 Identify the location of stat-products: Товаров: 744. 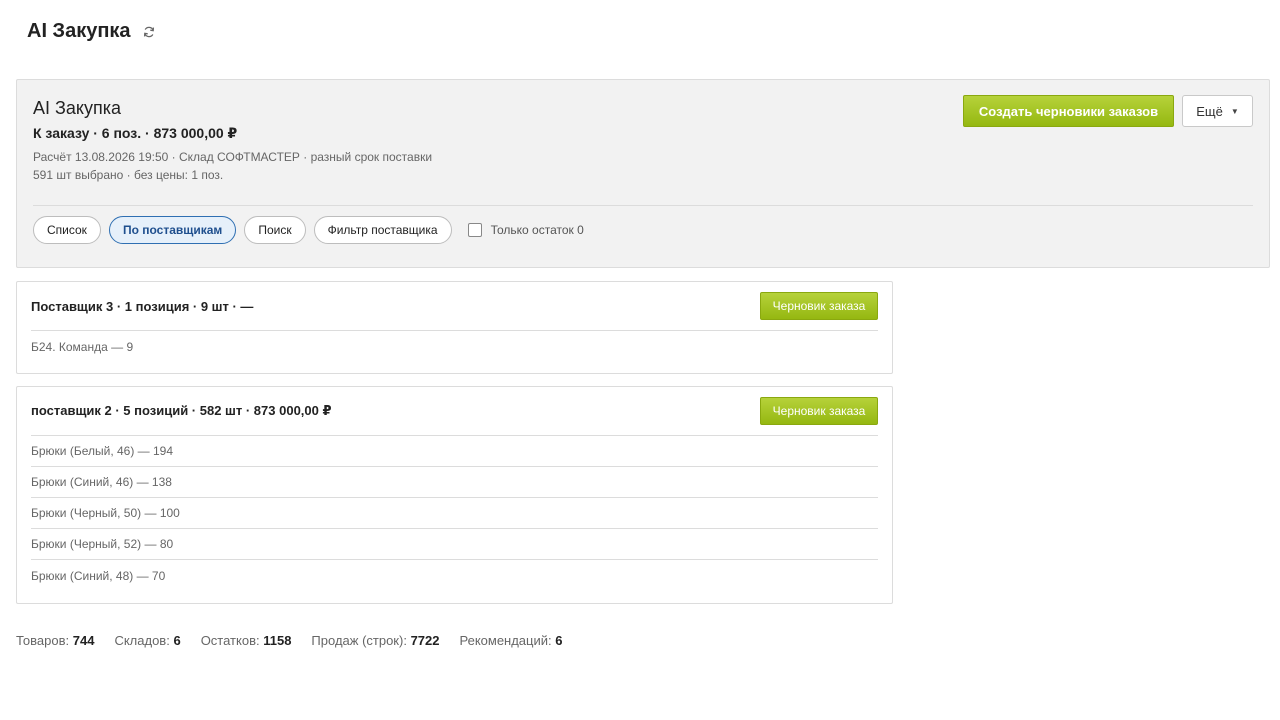
(55, 640).